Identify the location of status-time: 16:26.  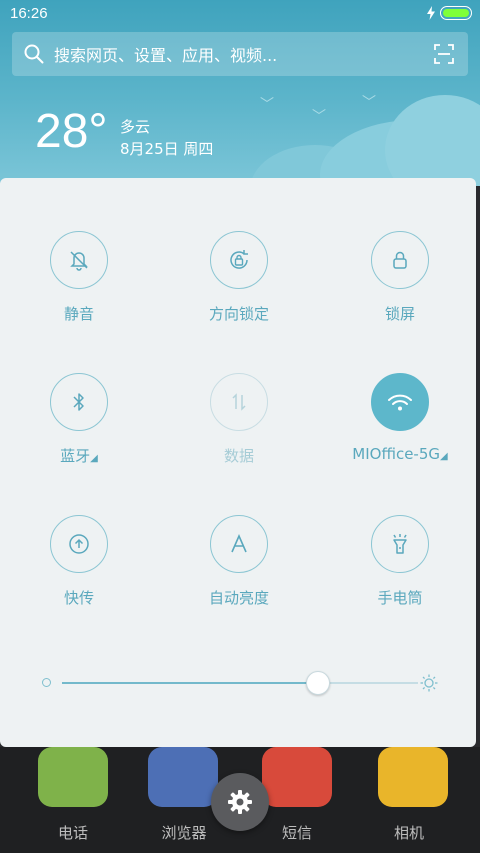
(29, 13).